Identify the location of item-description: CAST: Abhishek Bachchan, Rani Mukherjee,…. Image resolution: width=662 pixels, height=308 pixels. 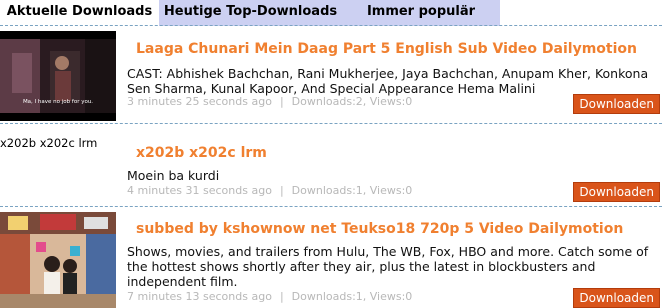
(388, 81).